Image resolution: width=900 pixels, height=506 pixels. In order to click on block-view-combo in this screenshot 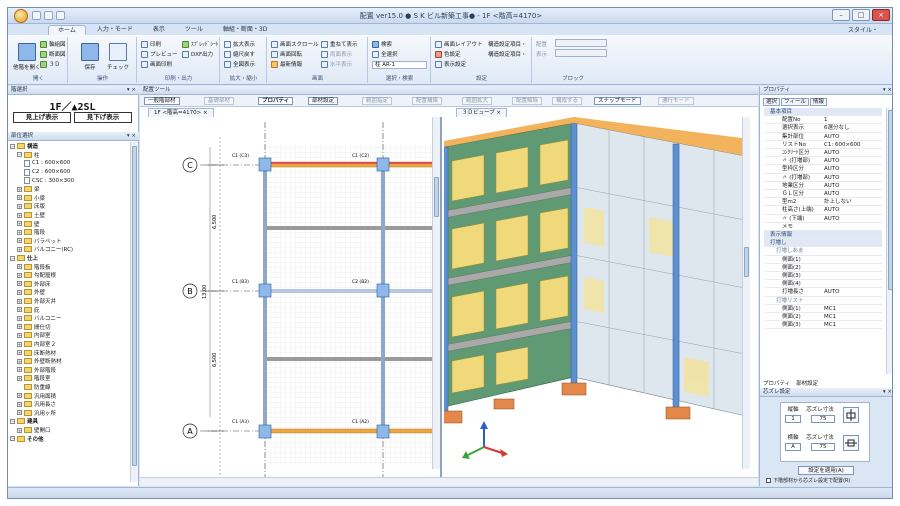, I will do `click(581, 53)`.